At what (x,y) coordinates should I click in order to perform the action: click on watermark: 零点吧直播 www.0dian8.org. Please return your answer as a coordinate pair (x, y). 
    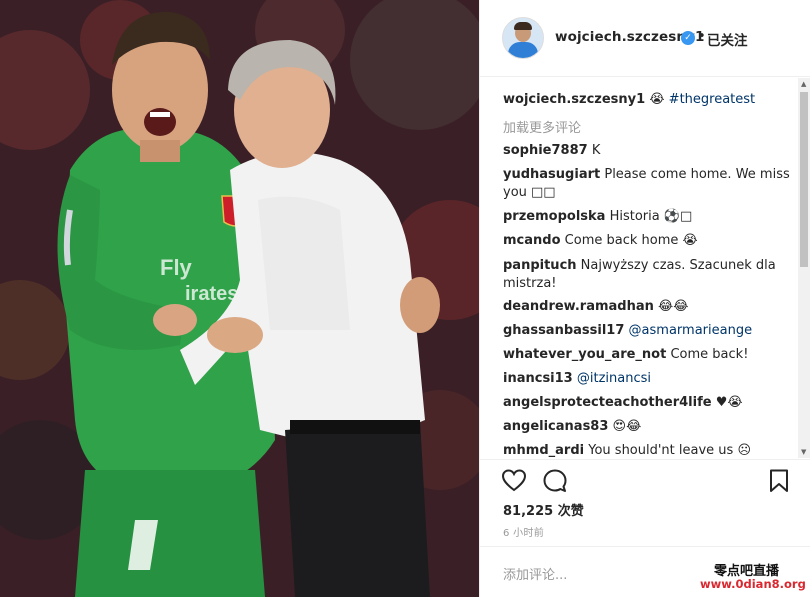
    Looking at the image, I should click on (755, 578).